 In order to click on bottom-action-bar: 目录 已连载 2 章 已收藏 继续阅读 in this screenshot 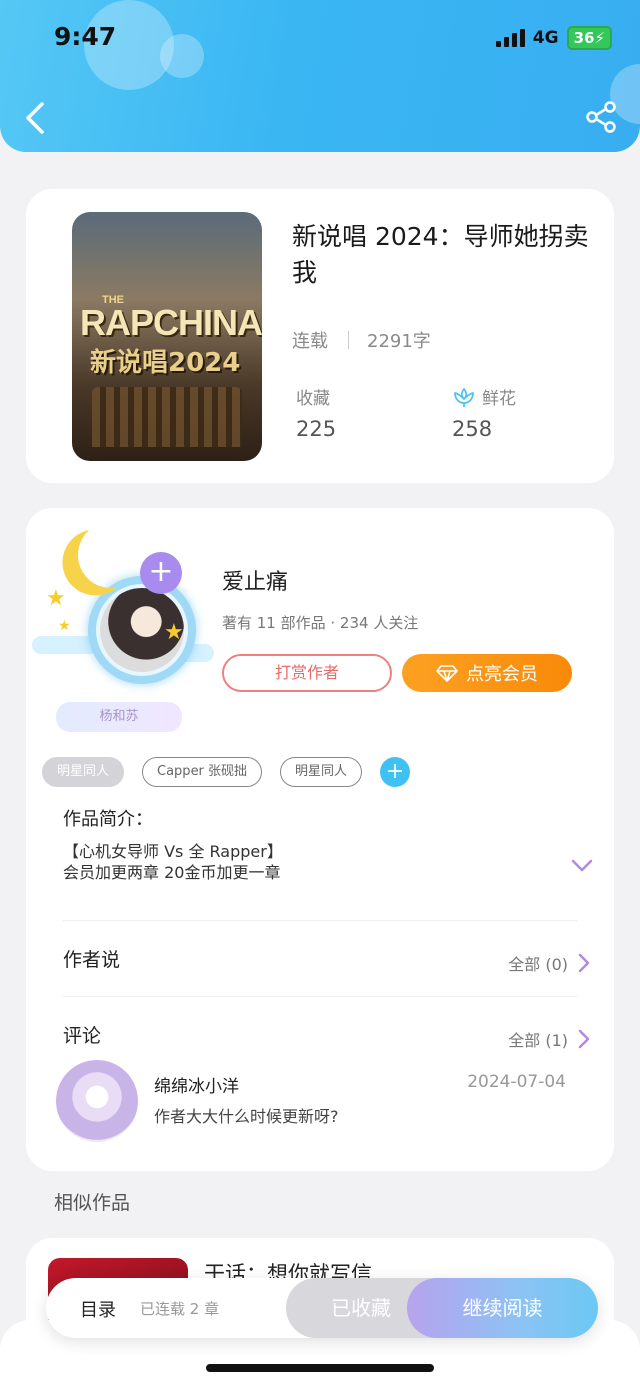, I will do `click(322, 1308)`.